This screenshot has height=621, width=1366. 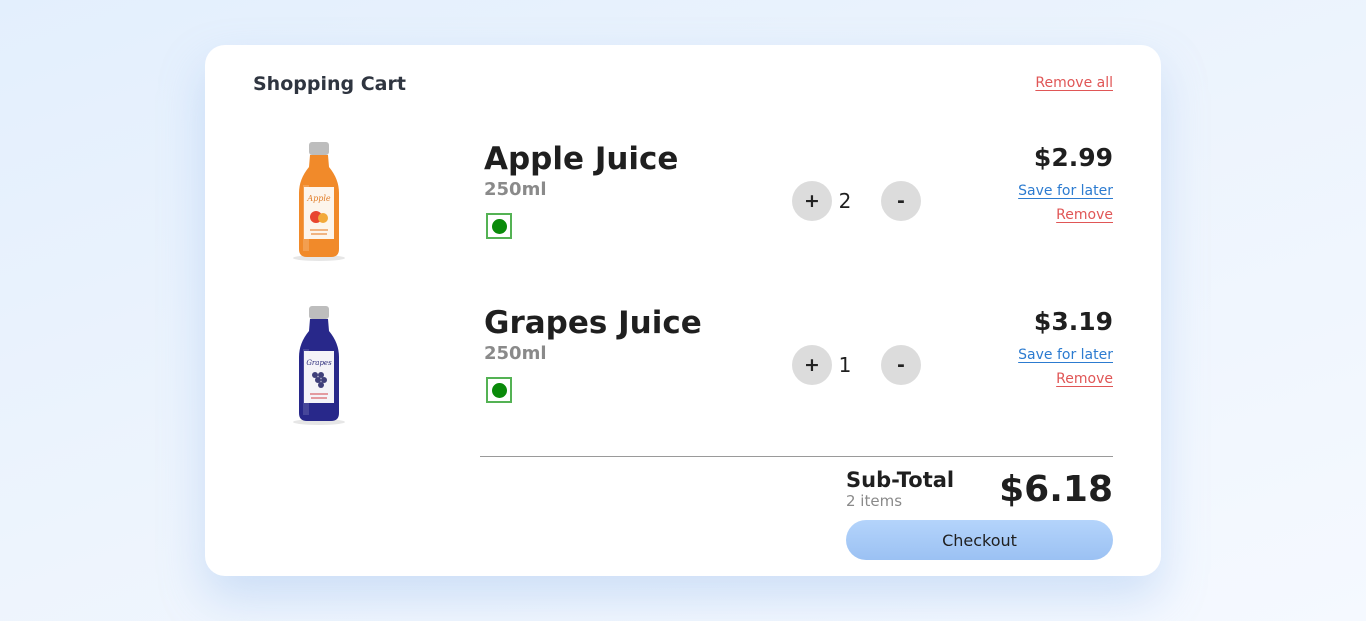 I want to click on cart-title: Shopping Cart, so click(x=329, y=84).